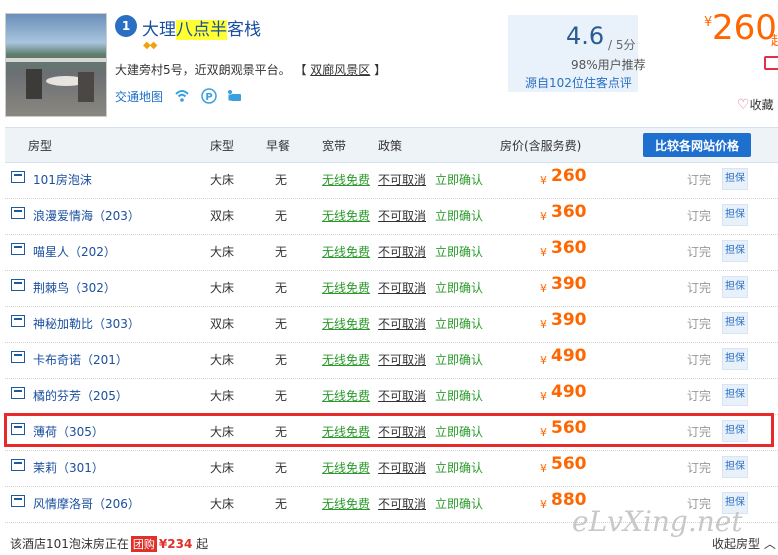 Image resolution: width=778 pixels, height=555 pixels. Describe the element at coordinates (201, 27) in the screenshot. I see `hotel-name-link: 大理八点半客栈` at that location.